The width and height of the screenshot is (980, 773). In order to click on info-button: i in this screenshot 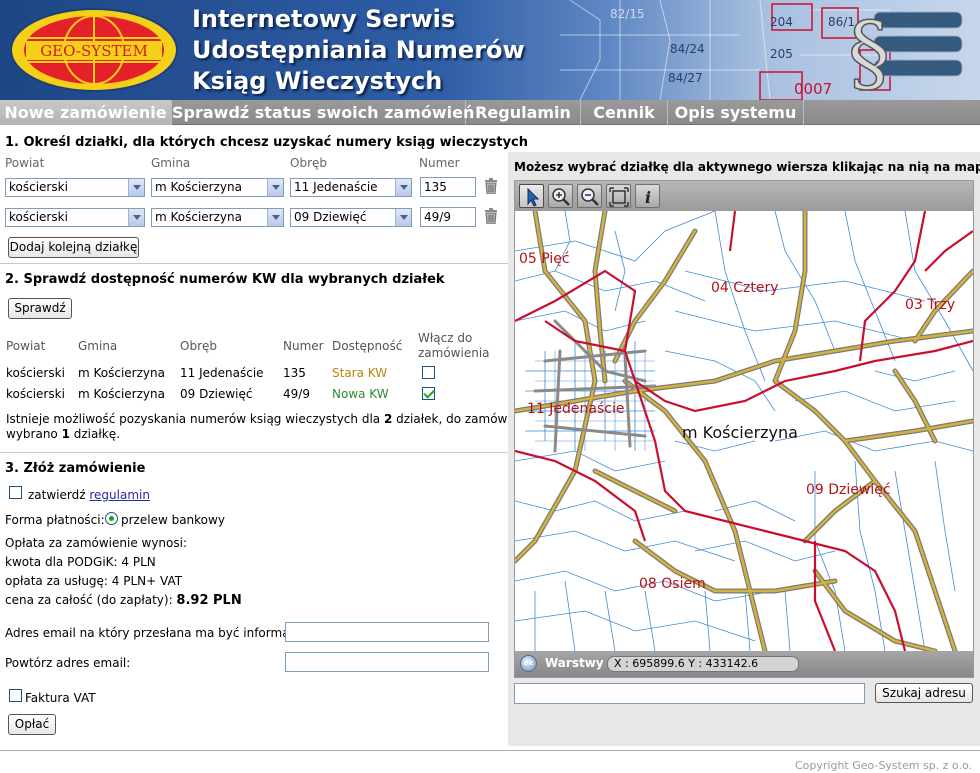, I will do `click(647, 196)`.